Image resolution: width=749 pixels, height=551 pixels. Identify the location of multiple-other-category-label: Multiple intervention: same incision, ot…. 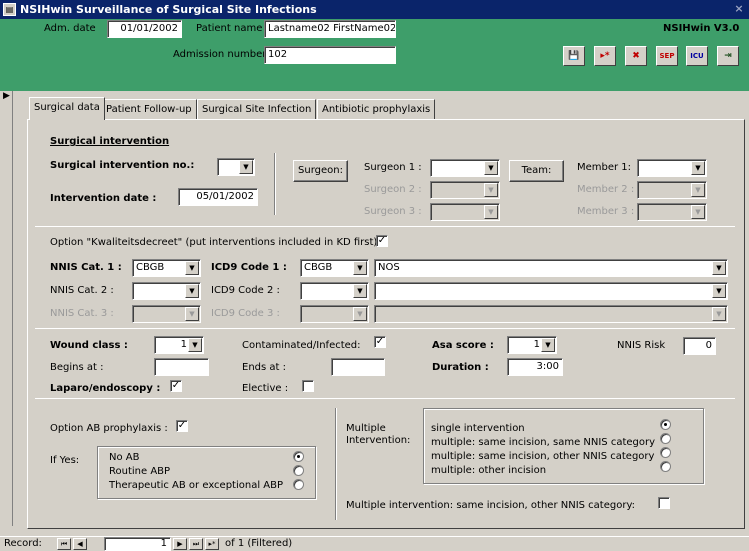
(491, 505).